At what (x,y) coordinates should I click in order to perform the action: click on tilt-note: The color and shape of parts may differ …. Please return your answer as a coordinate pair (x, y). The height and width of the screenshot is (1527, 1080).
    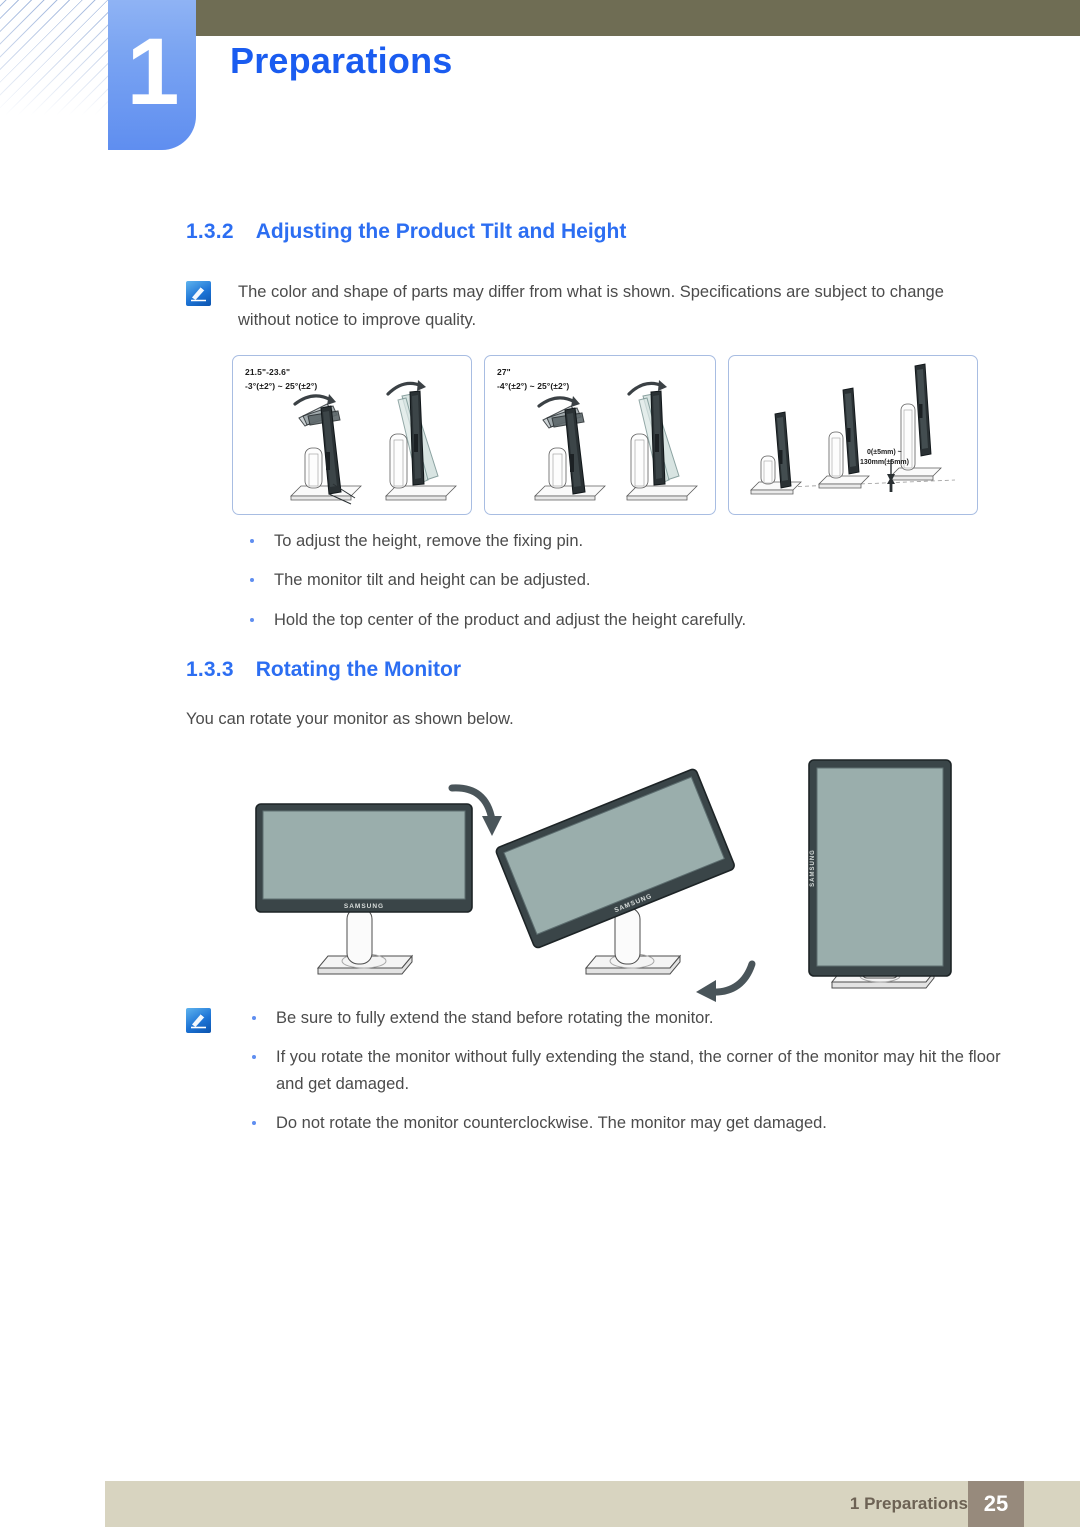
    Looking at the image, I should click on (581, 306).